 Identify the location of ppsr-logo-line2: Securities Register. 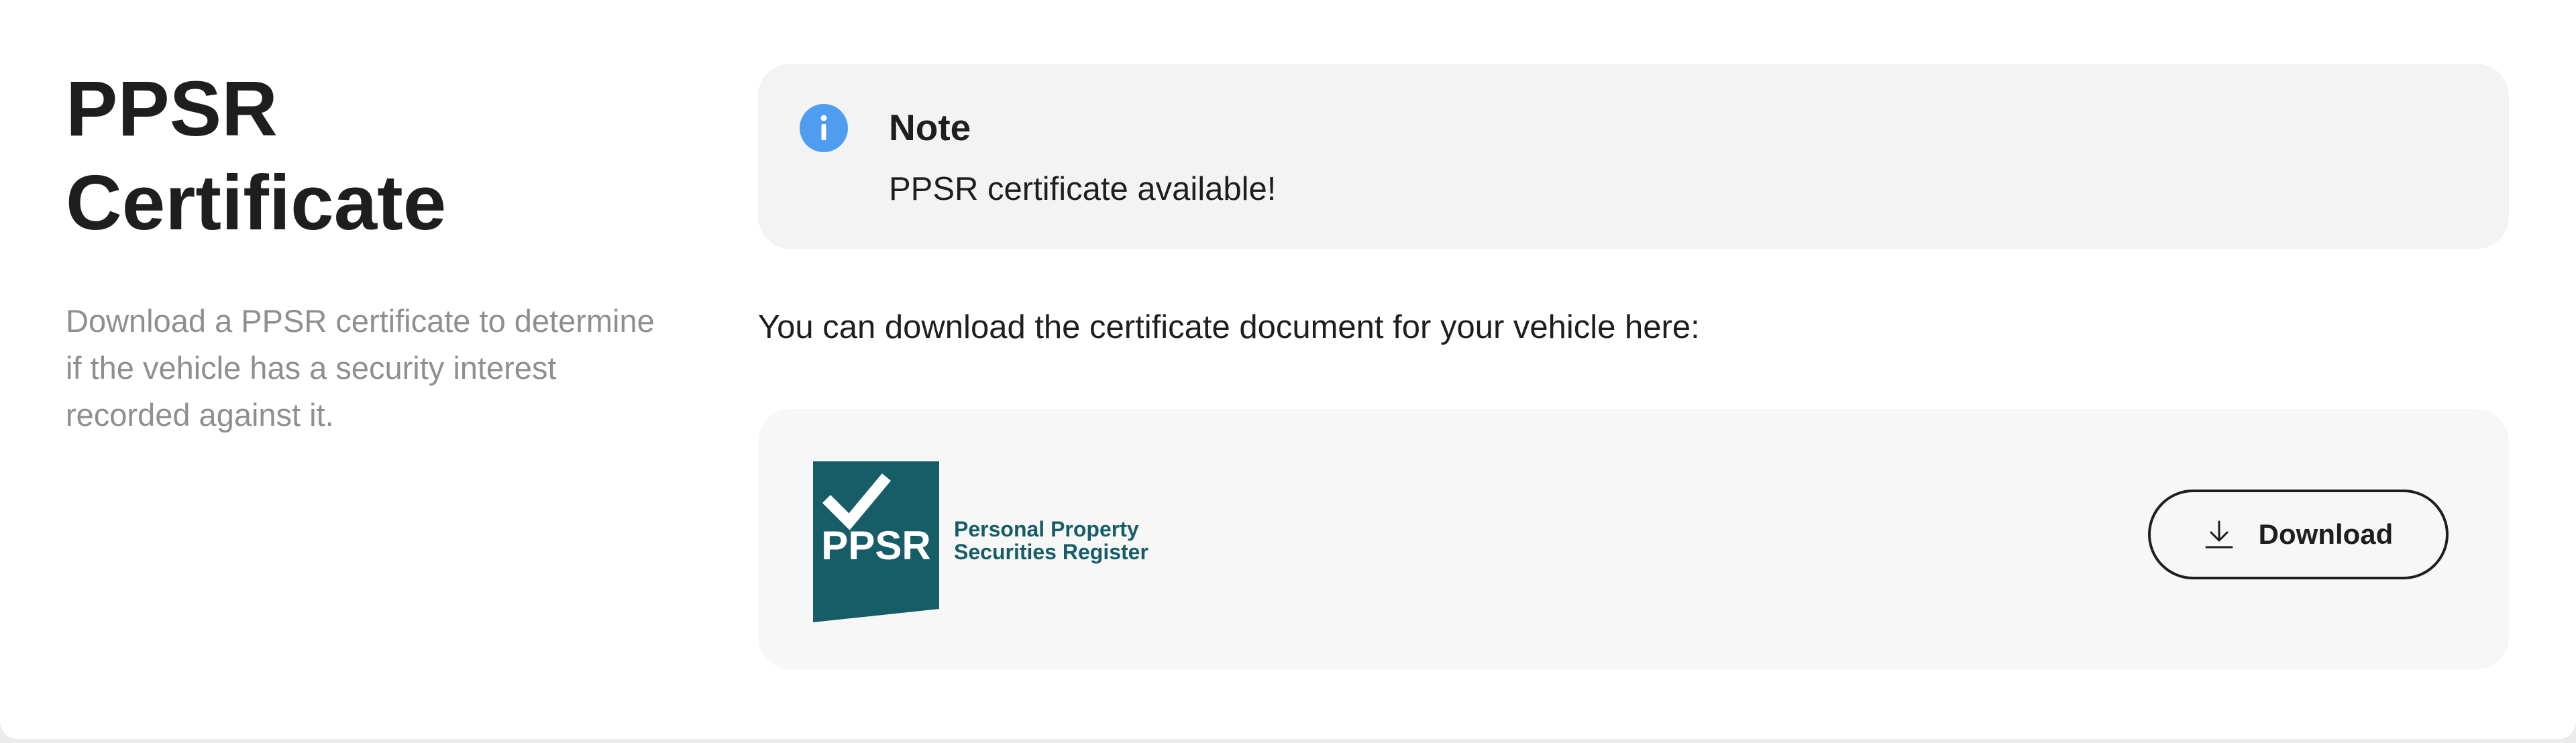
(1051, 552).